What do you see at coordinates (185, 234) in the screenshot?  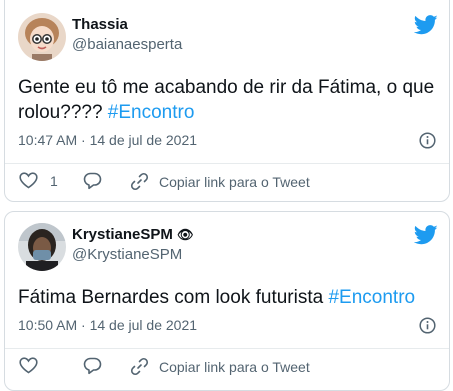 I see `eye-emoji: 👁` at bounding box center [185, 234].